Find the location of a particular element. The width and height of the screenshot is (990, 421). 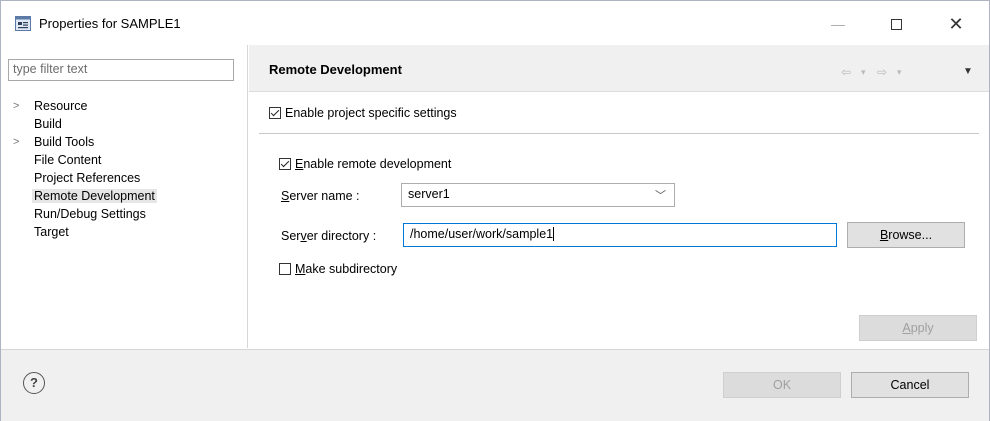

close-button: ✕ is located at coordinates (956, 24).